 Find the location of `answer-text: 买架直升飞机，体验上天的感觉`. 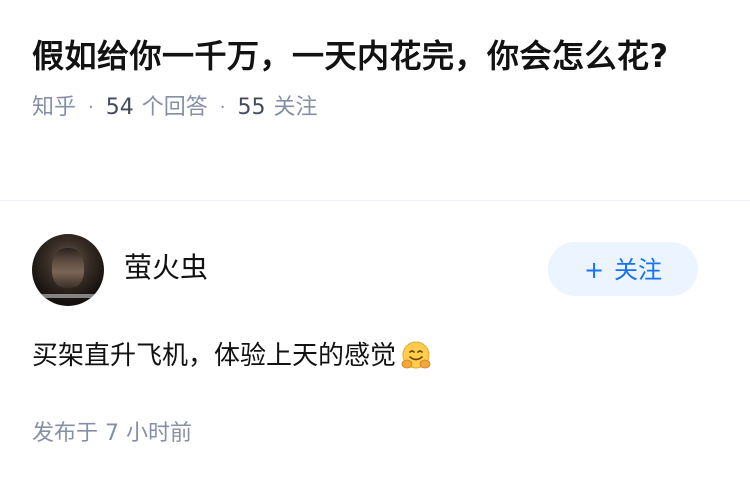

answer-text: 买架直升飞机，体验上天的感觉 is located at coordinates (214, 356).